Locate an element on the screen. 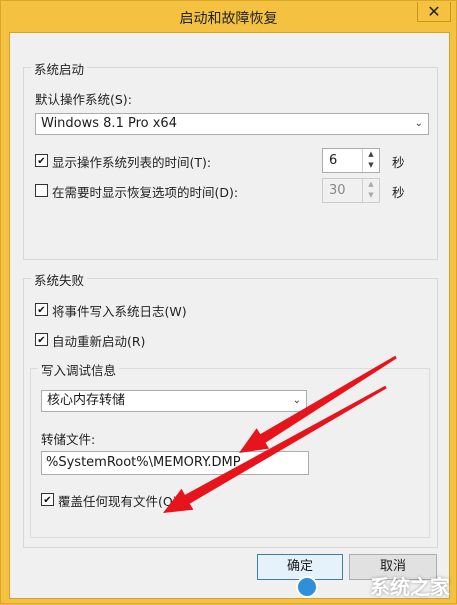 The height and width of the screenshot is (605, 457). show-os-list-unit: 秒 is located at coordinates (398, 162).